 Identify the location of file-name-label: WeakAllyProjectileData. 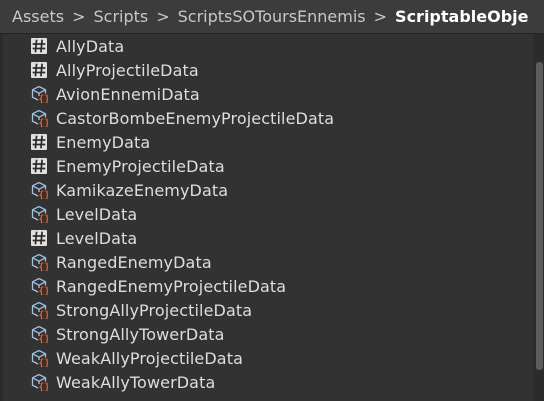
(149, 358).